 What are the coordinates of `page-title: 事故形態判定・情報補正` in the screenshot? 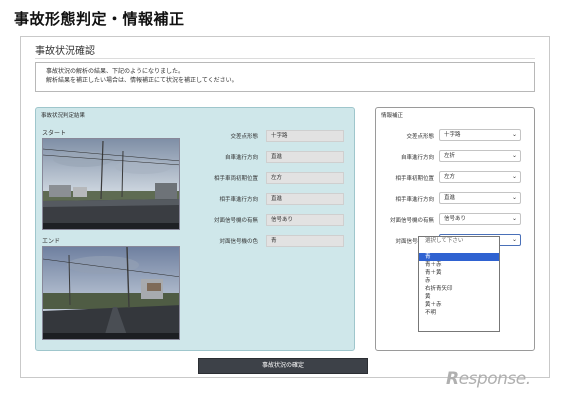 It's located at (99, 19).